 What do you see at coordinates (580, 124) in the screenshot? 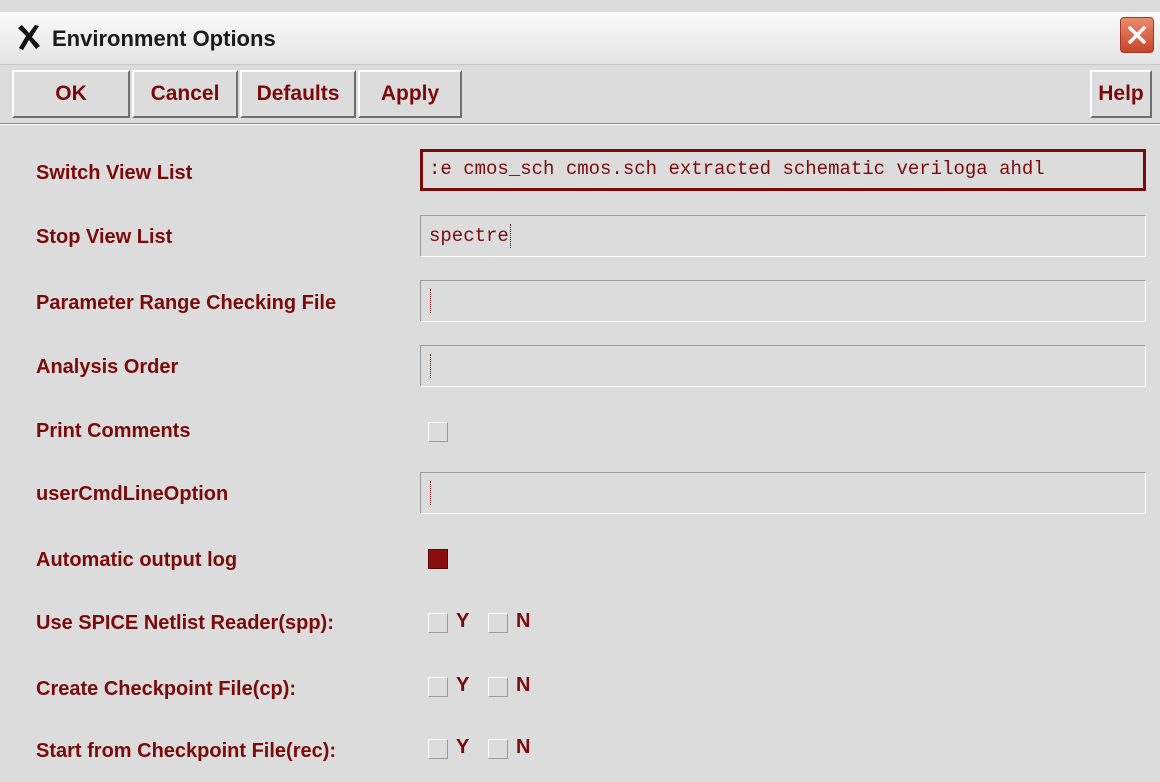
I see `toolbar-divider` at bounding box center [580, 124].